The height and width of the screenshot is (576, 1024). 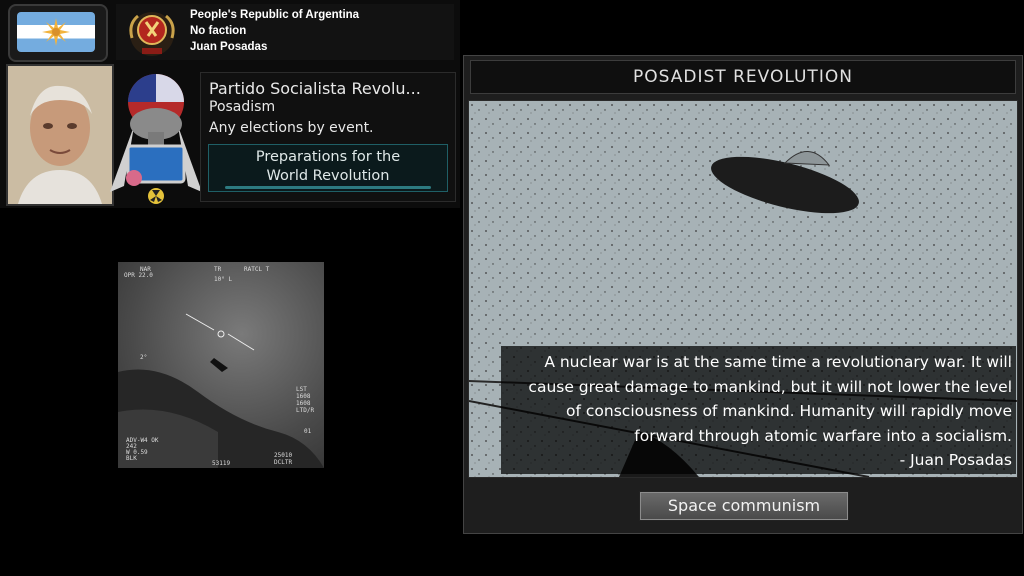 What do you see at coordinates (229, 47) in the screenshot?
I see `leader-name: Juan Posadas` at bounding box center [229, 47].